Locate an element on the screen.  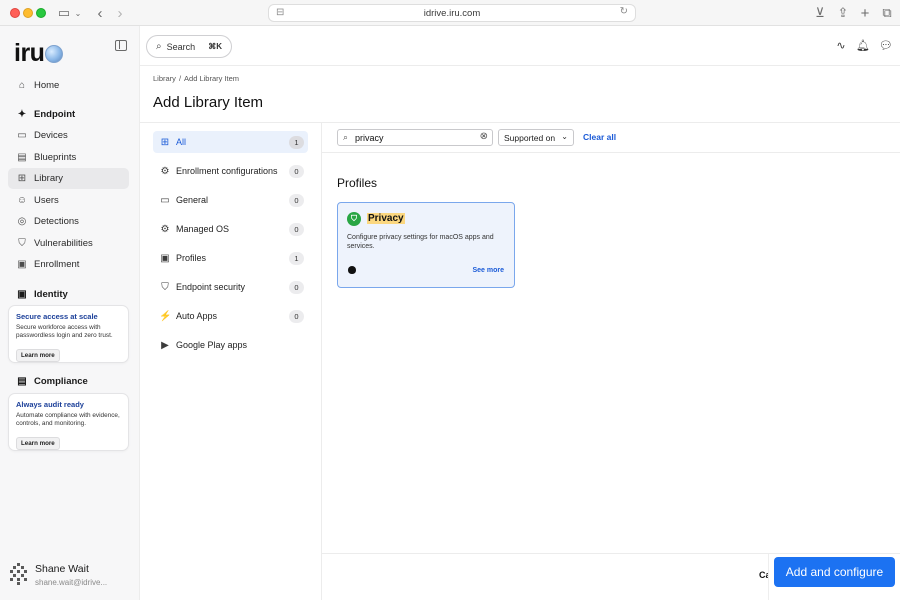
auto-apps-icon: ⚡ is located at coordinates (165, 316).